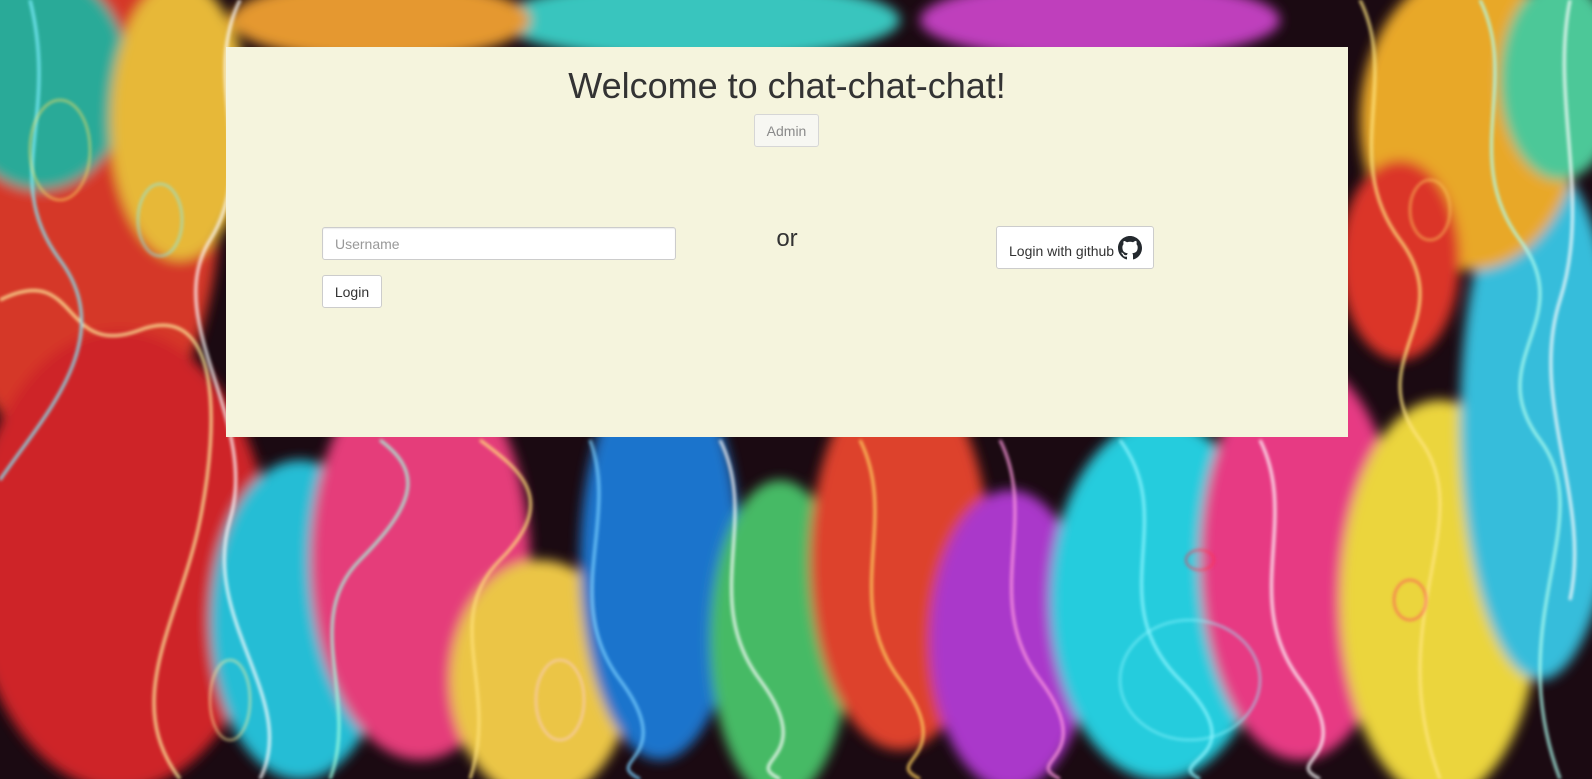 This screenshot has height=779, width=1592. Describe the element at coordinates (499, 243) in the screenshot. I see `username-input` at that location.